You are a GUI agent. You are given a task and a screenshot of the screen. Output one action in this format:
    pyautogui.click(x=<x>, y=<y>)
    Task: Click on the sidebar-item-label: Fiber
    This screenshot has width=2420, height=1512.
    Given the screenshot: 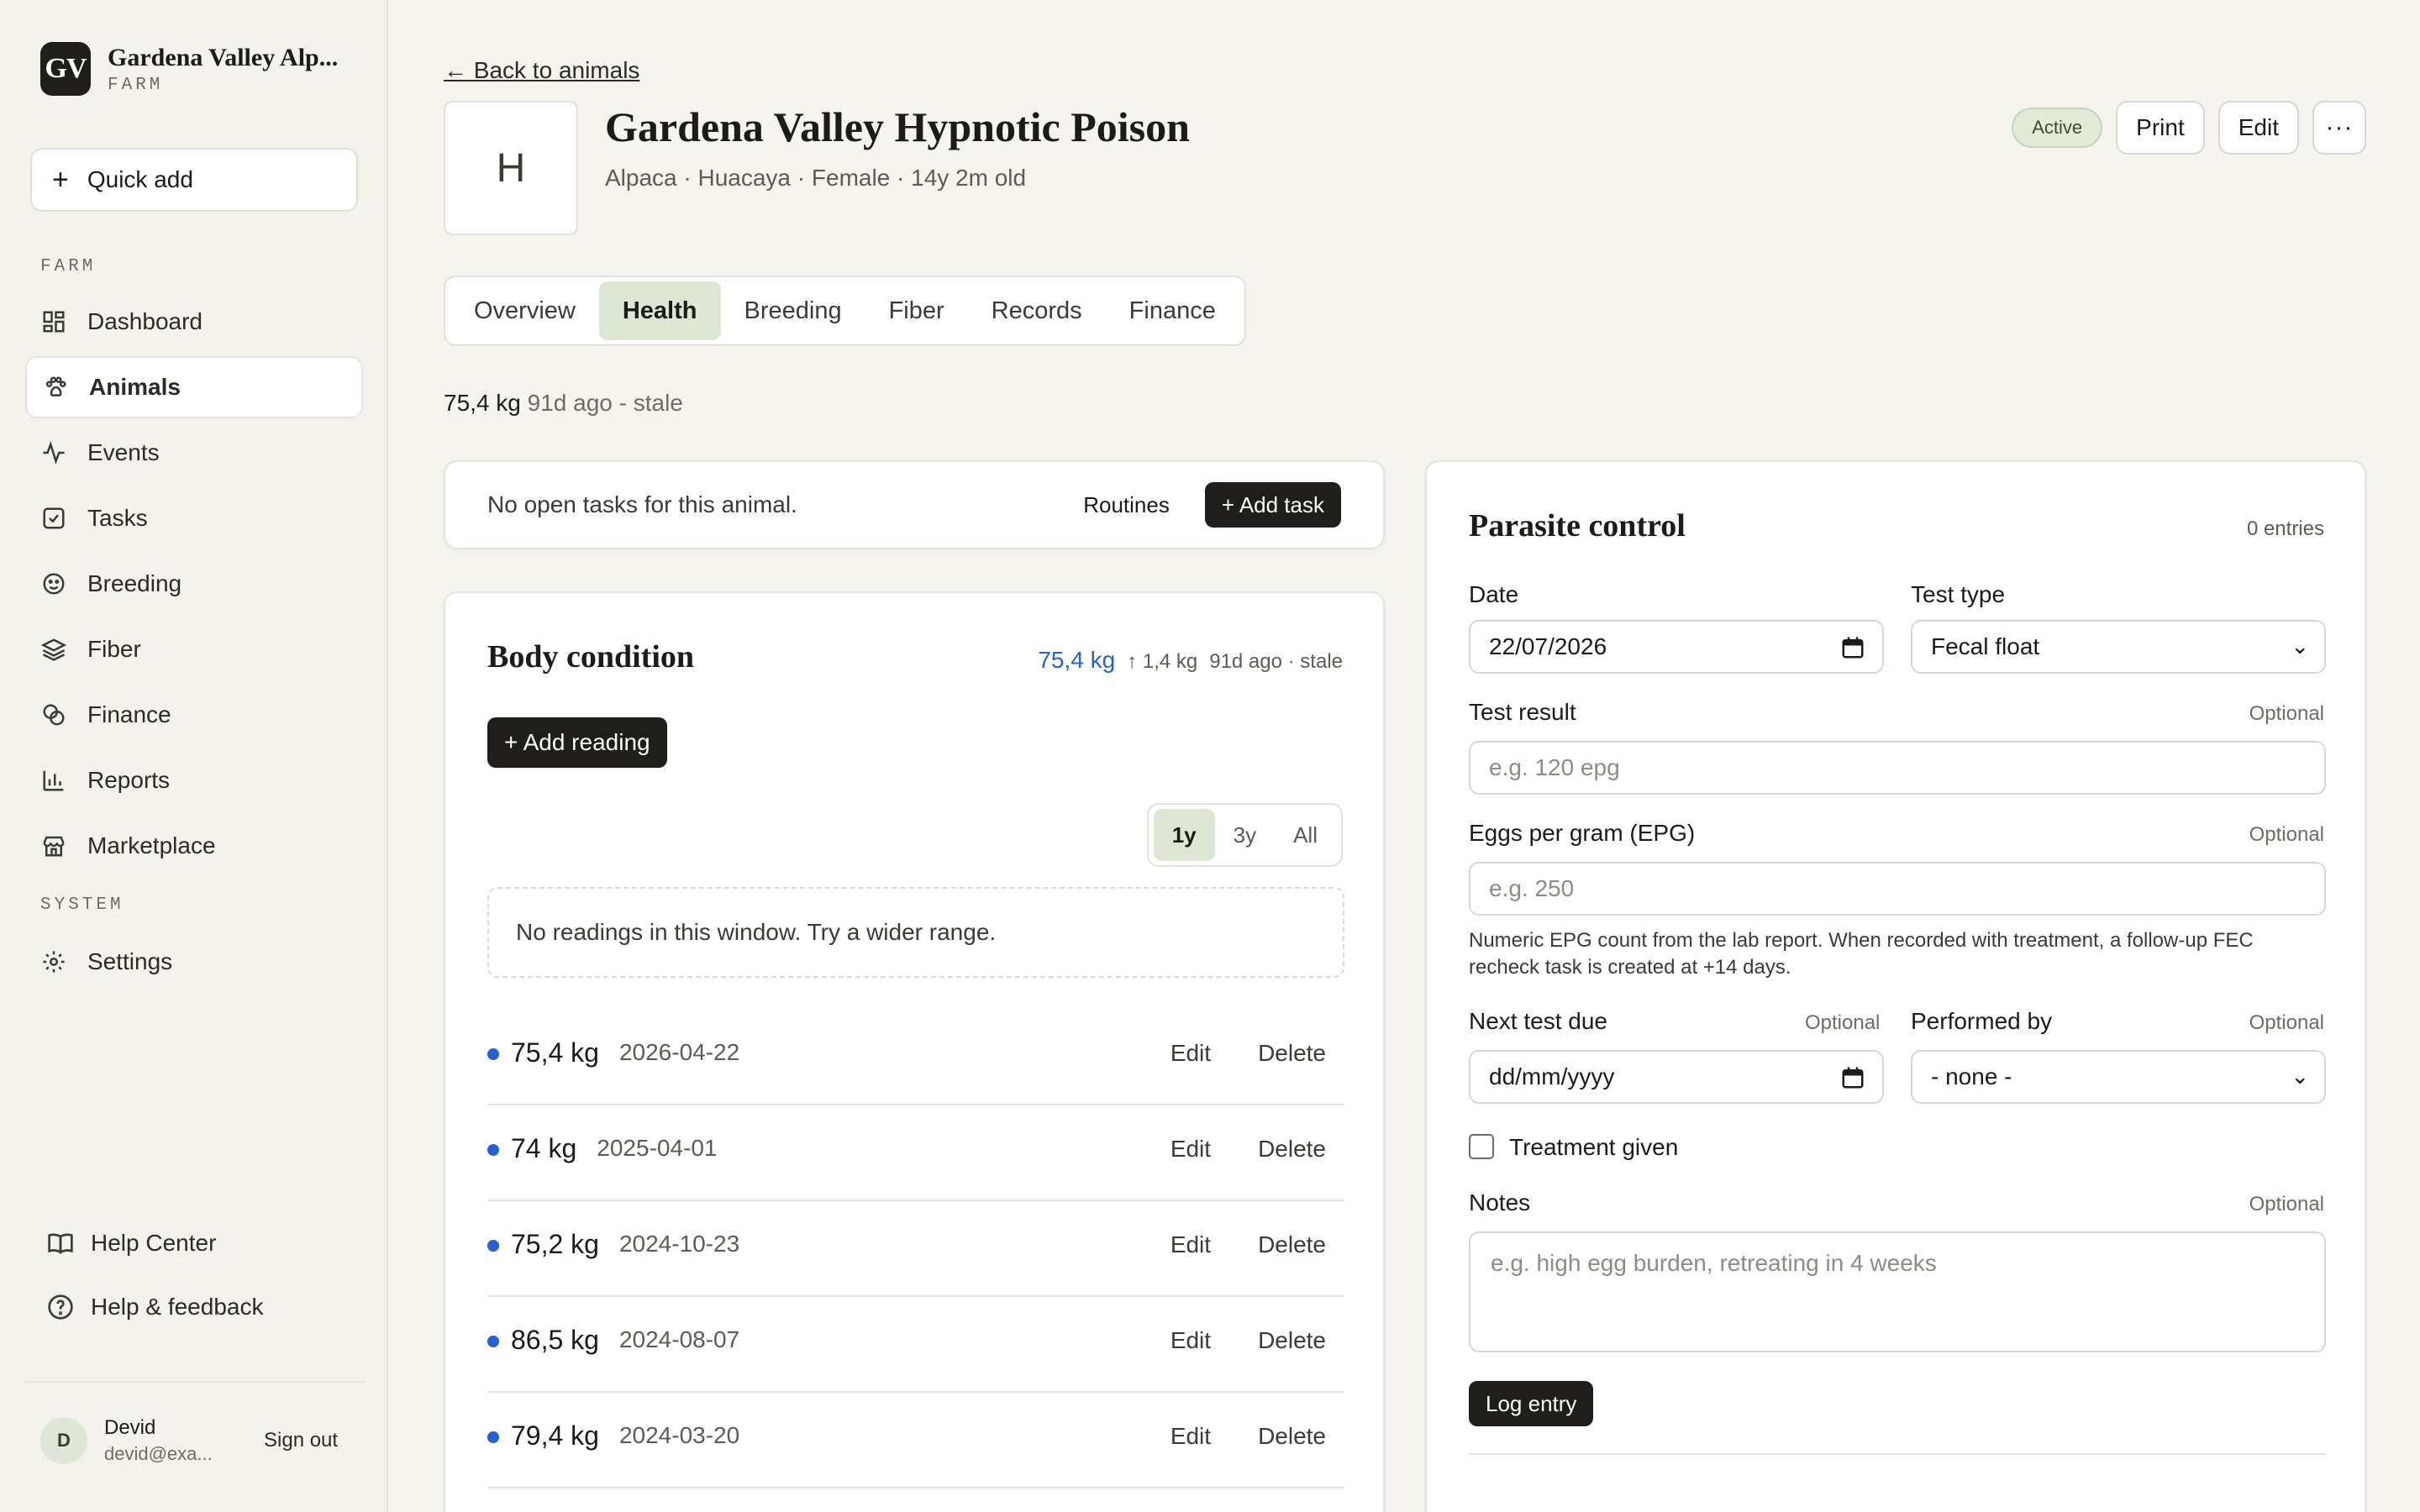 What is the action you would take?
    pyautogui.click(x=114, y=649)
    